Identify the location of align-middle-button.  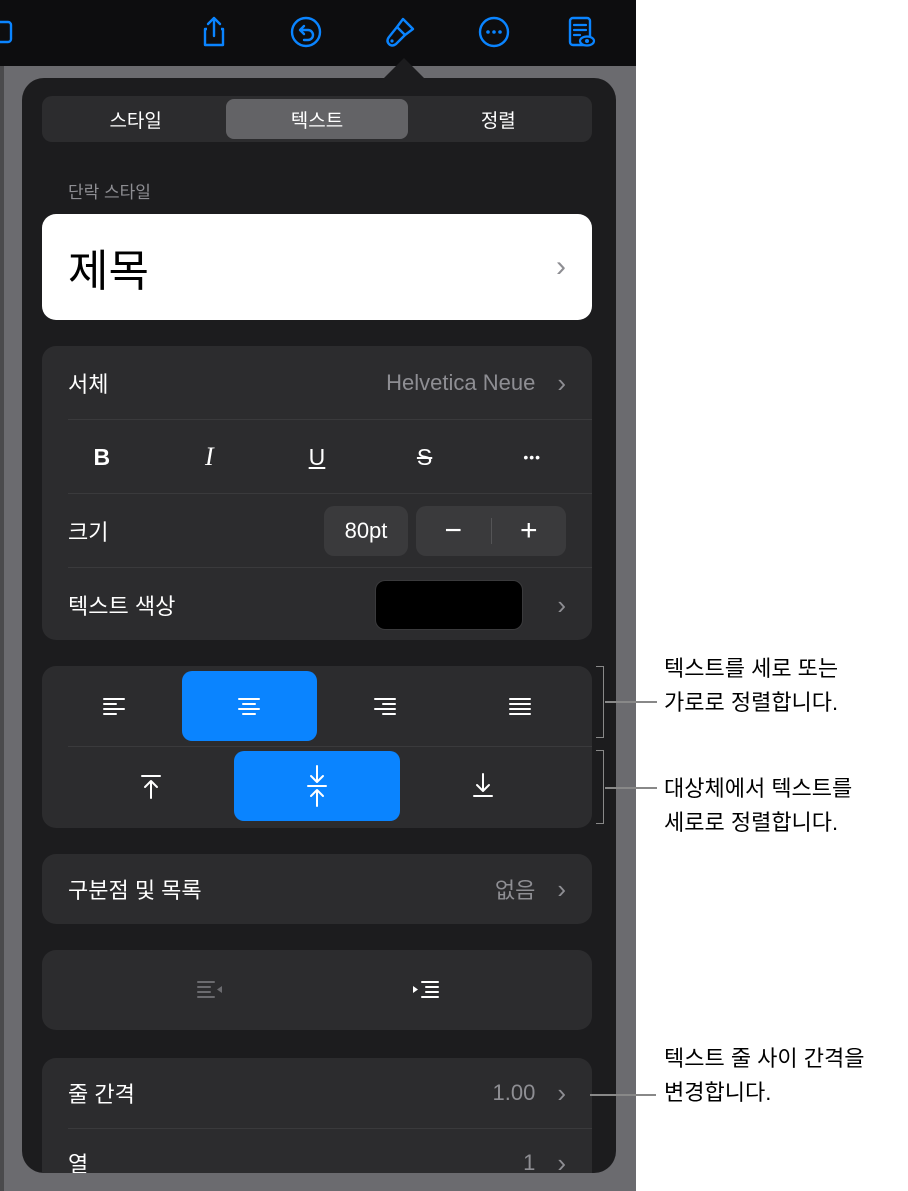
(317, 786).